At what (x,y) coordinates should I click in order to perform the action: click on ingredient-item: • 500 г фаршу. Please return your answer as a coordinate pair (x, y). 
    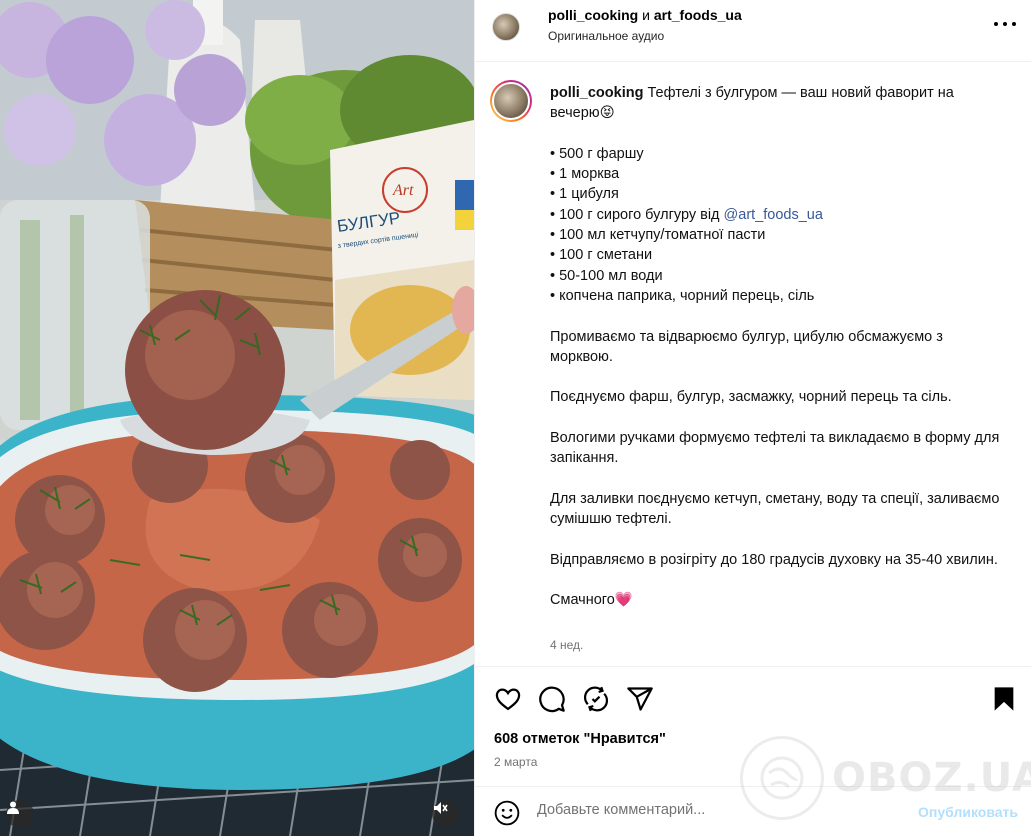
    Looking at the image, I should click on (597, 153).